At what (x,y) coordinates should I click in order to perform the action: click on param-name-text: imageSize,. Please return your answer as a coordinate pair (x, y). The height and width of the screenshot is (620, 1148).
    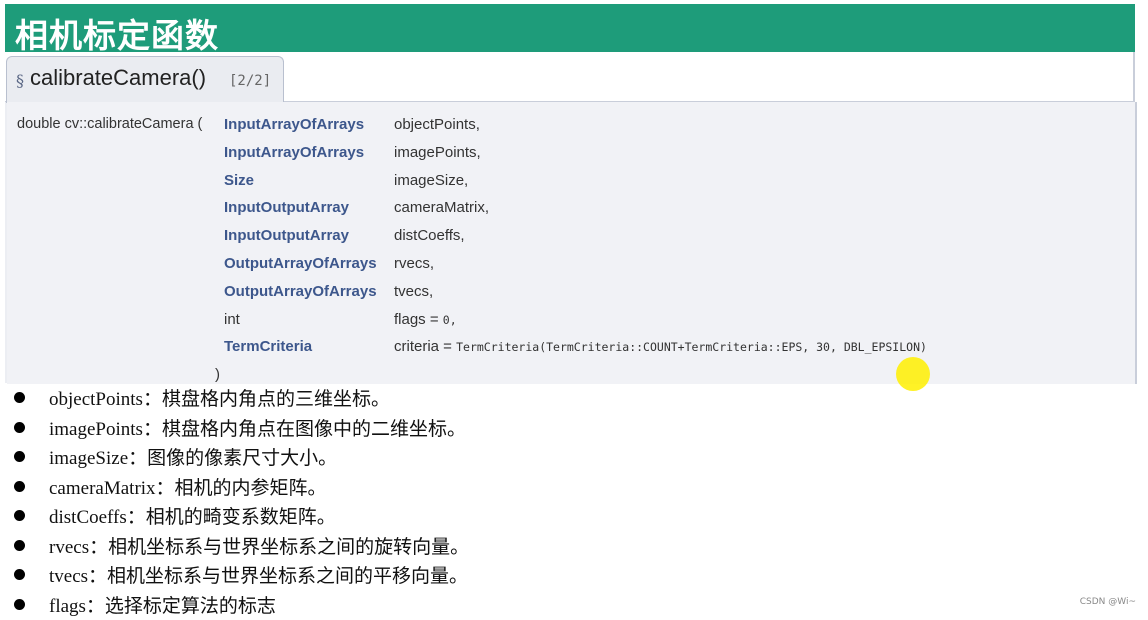
    Looking at the image, I should click on (431, 180).